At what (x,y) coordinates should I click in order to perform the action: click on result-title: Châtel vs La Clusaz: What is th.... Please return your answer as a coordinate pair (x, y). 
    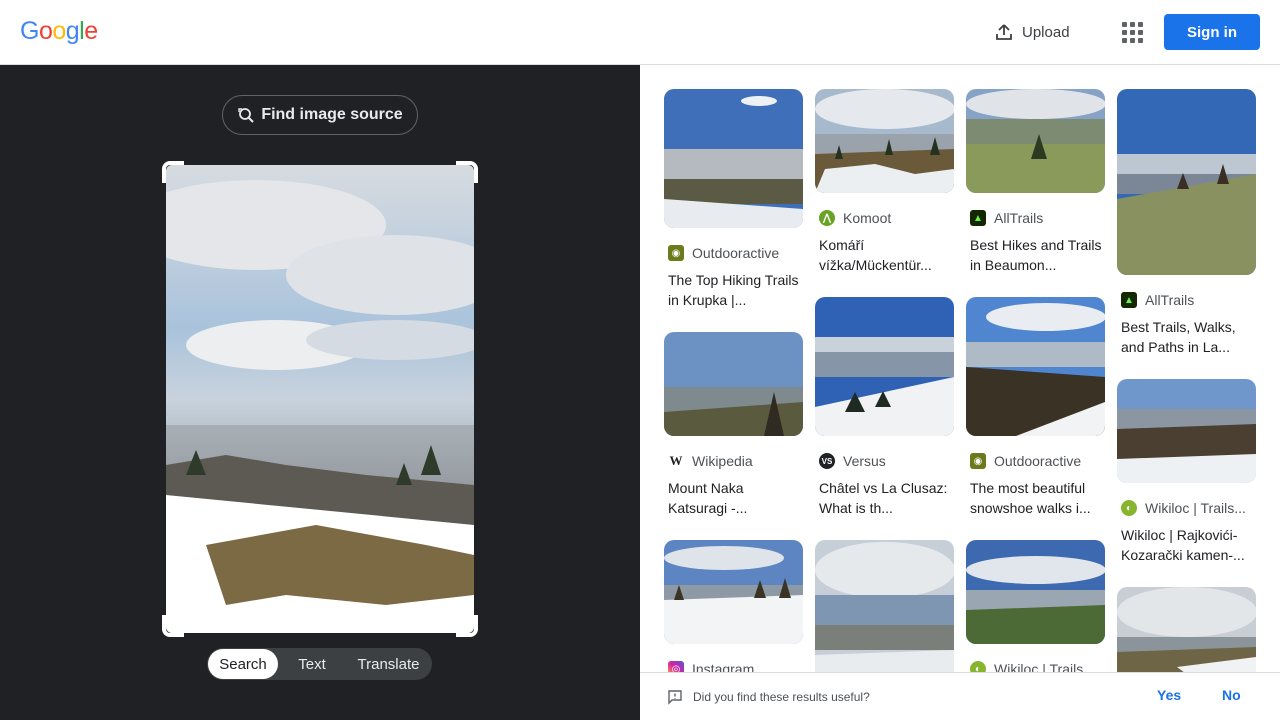
    Looking at the image, I should click on (884, 498).